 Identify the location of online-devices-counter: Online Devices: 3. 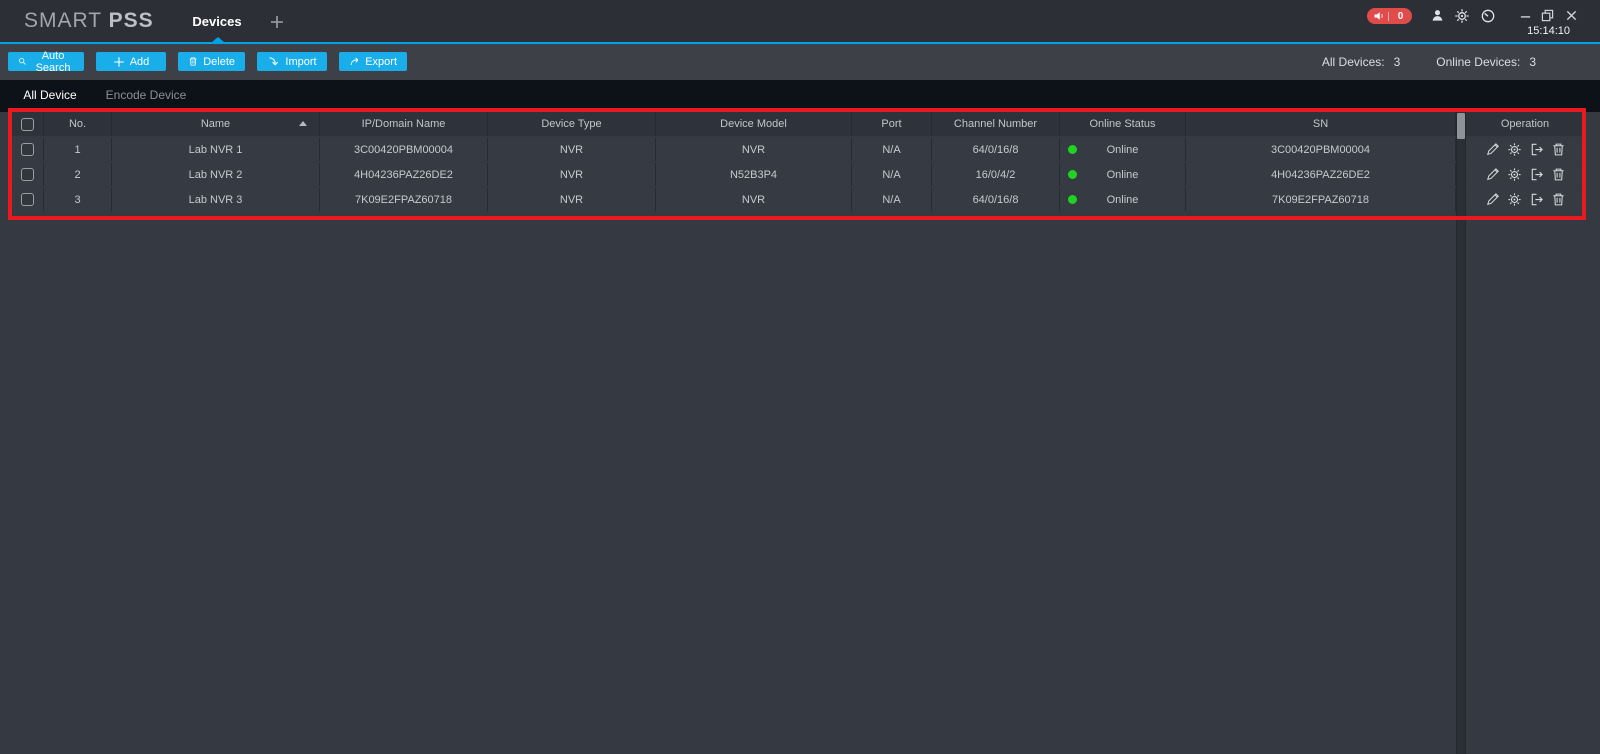
(1486, 62).